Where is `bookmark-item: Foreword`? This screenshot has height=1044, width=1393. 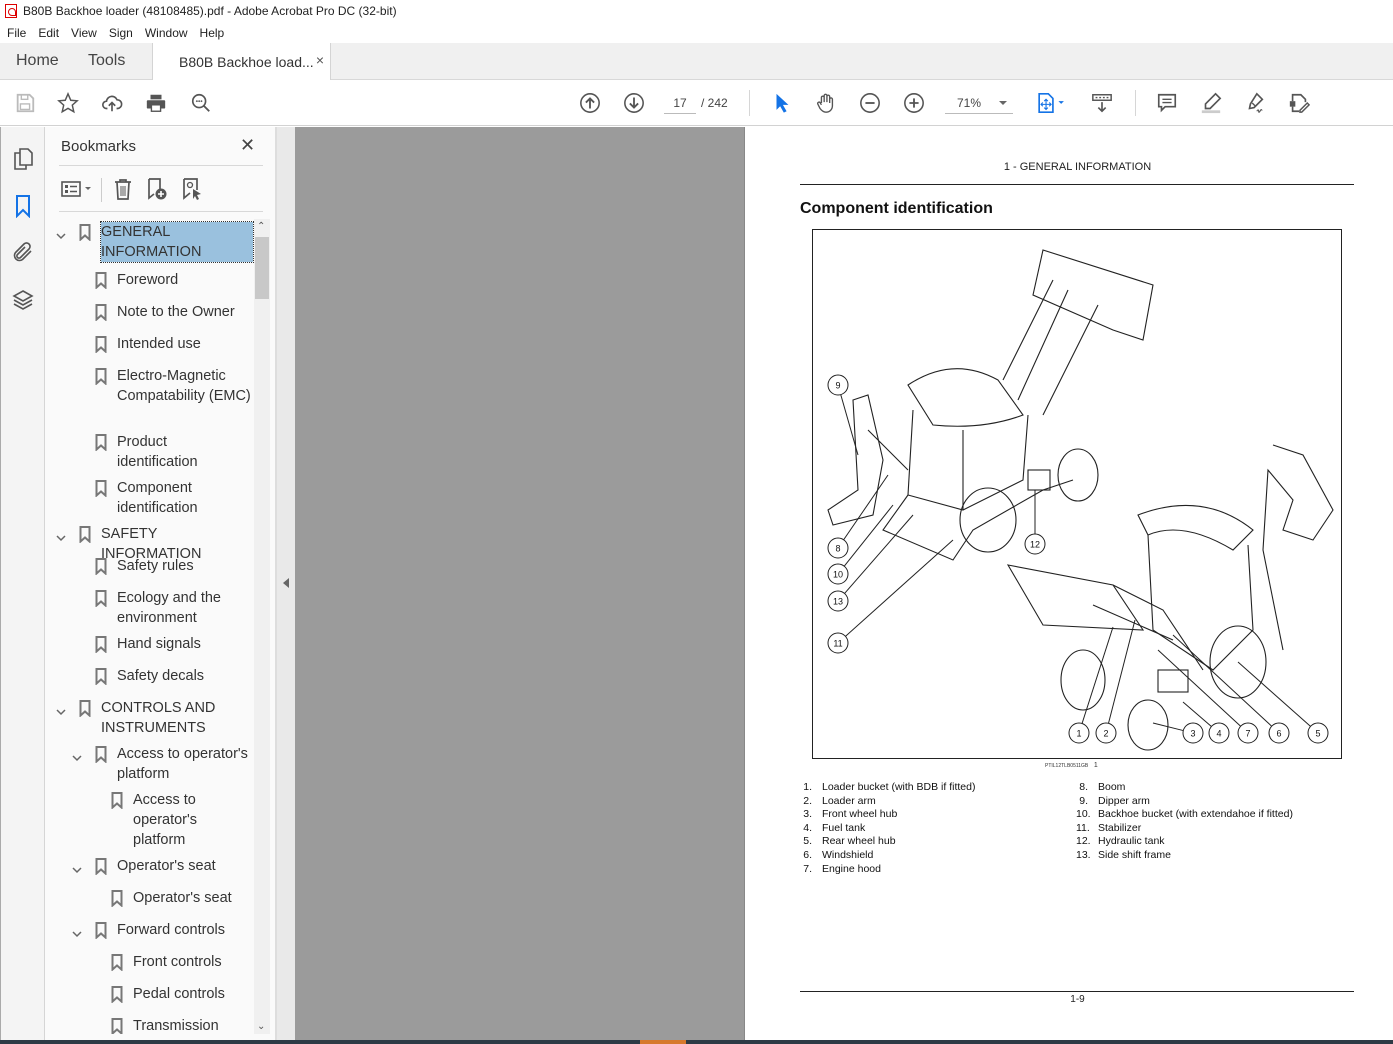
bookmark-item: Foreword is located at coordinates (150, 280).